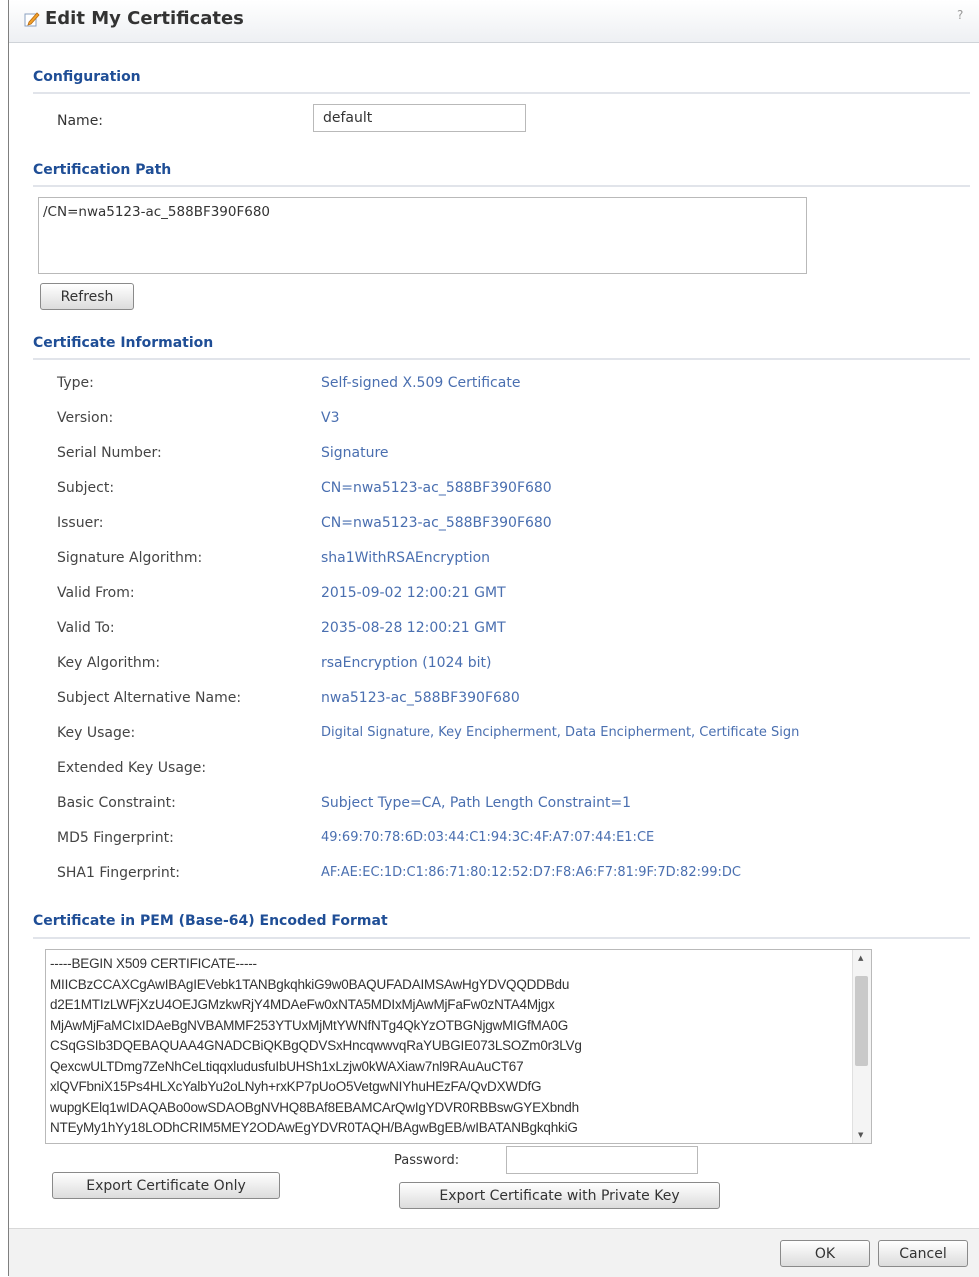 This screenshot has width=979, height=1277. What do you see at coordinates (406, 558) in the screenshot?
I see `signature-algorithm-value: sha1WithRSAEncryption` at bounding box center [406, 558].